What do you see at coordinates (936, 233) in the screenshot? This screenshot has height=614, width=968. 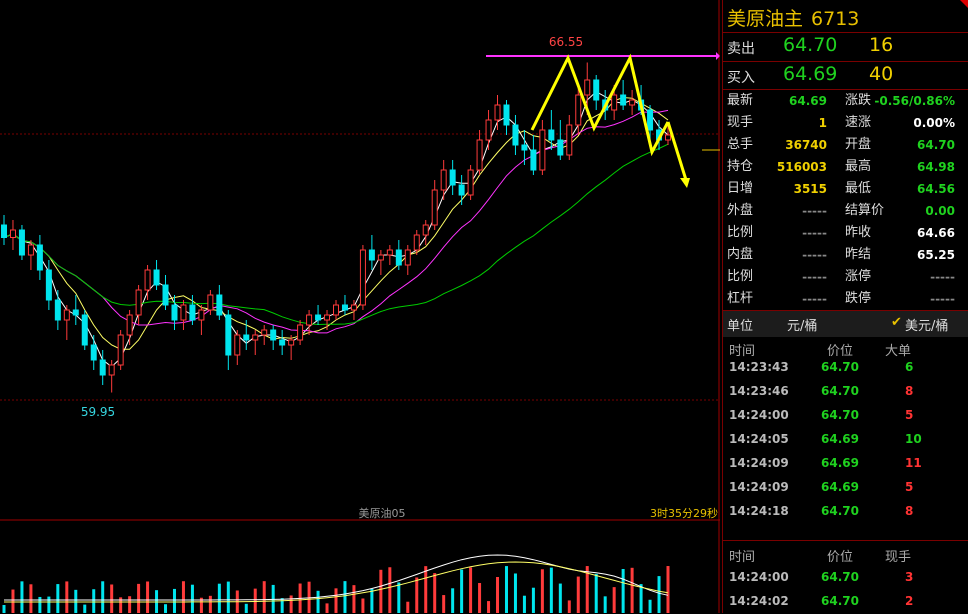 I see `stat-value: 64.66` at bounding box center [936, 233].